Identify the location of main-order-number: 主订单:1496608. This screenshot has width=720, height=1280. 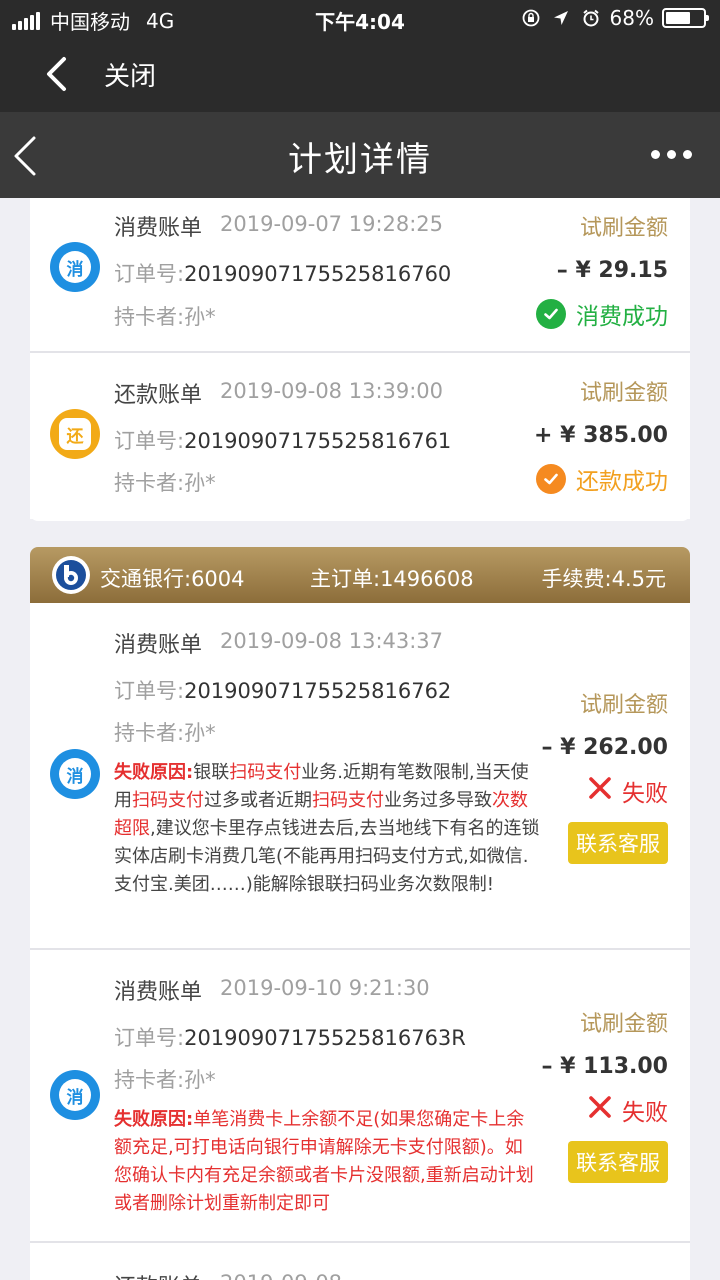
(392, 579).